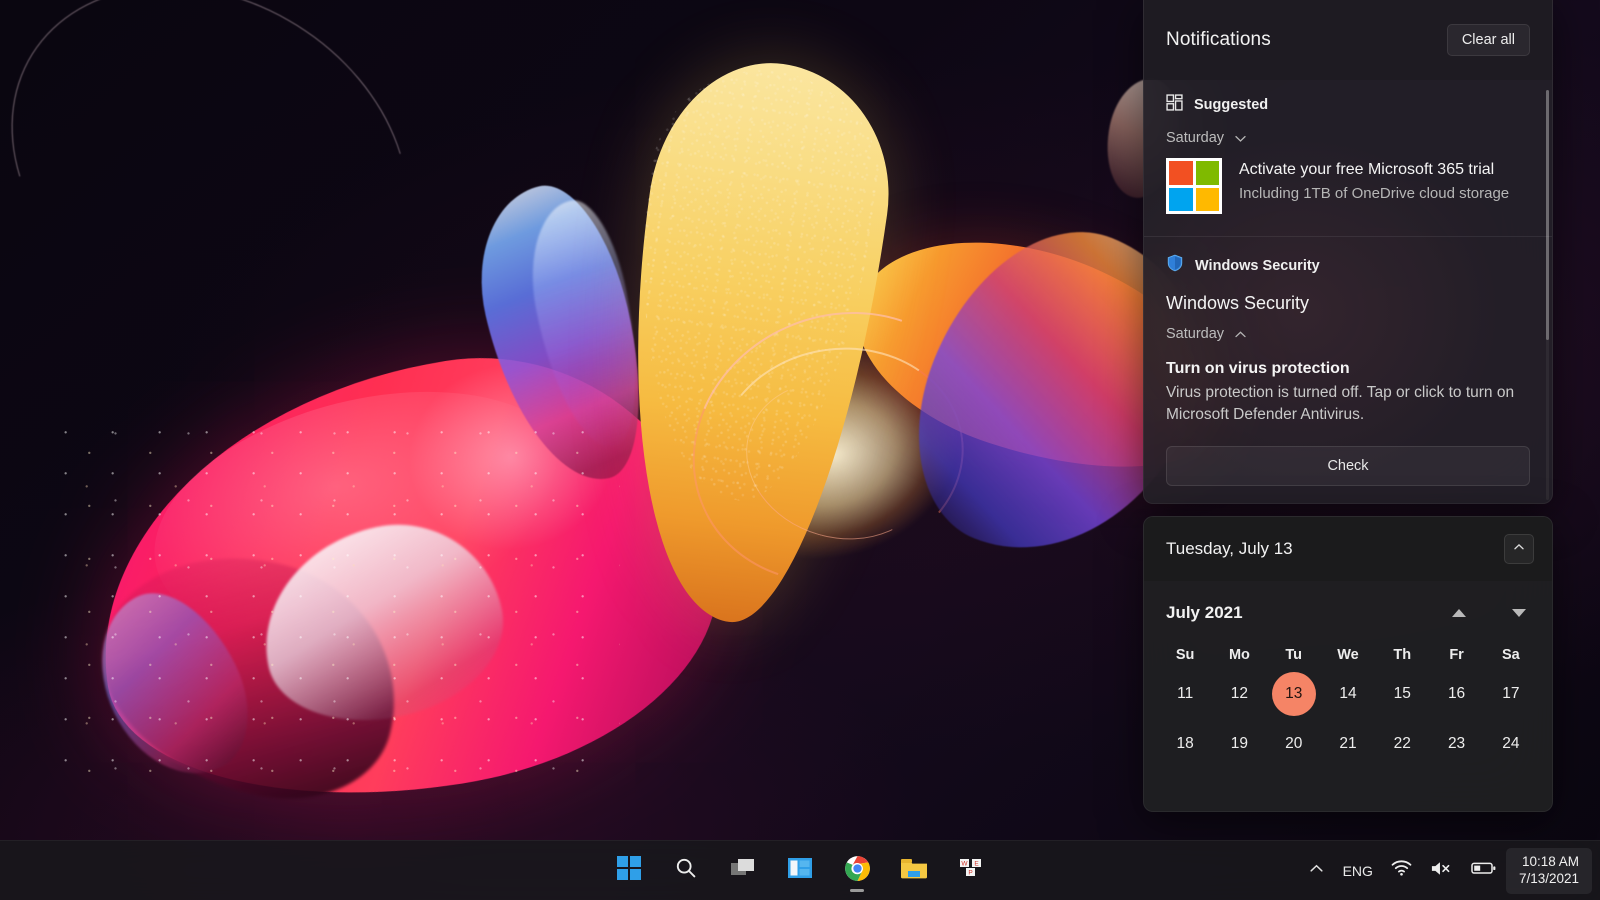  I want to click on calendar-day-number: 12, so click(1239, 693).